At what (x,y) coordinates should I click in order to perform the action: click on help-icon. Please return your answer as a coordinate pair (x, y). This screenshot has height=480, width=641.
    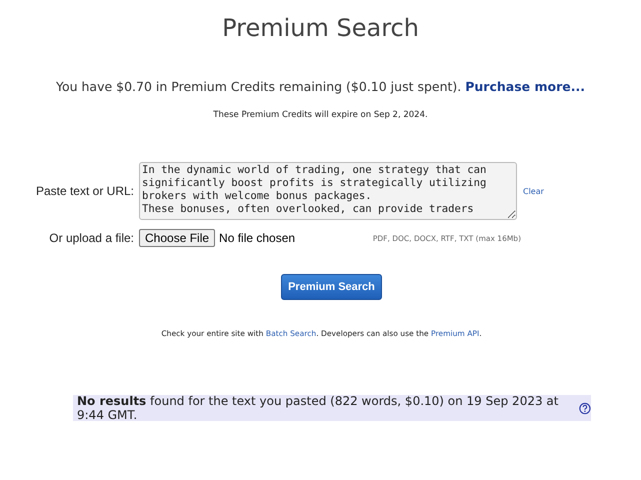
    Looking at the image, I should click on (585, 408).